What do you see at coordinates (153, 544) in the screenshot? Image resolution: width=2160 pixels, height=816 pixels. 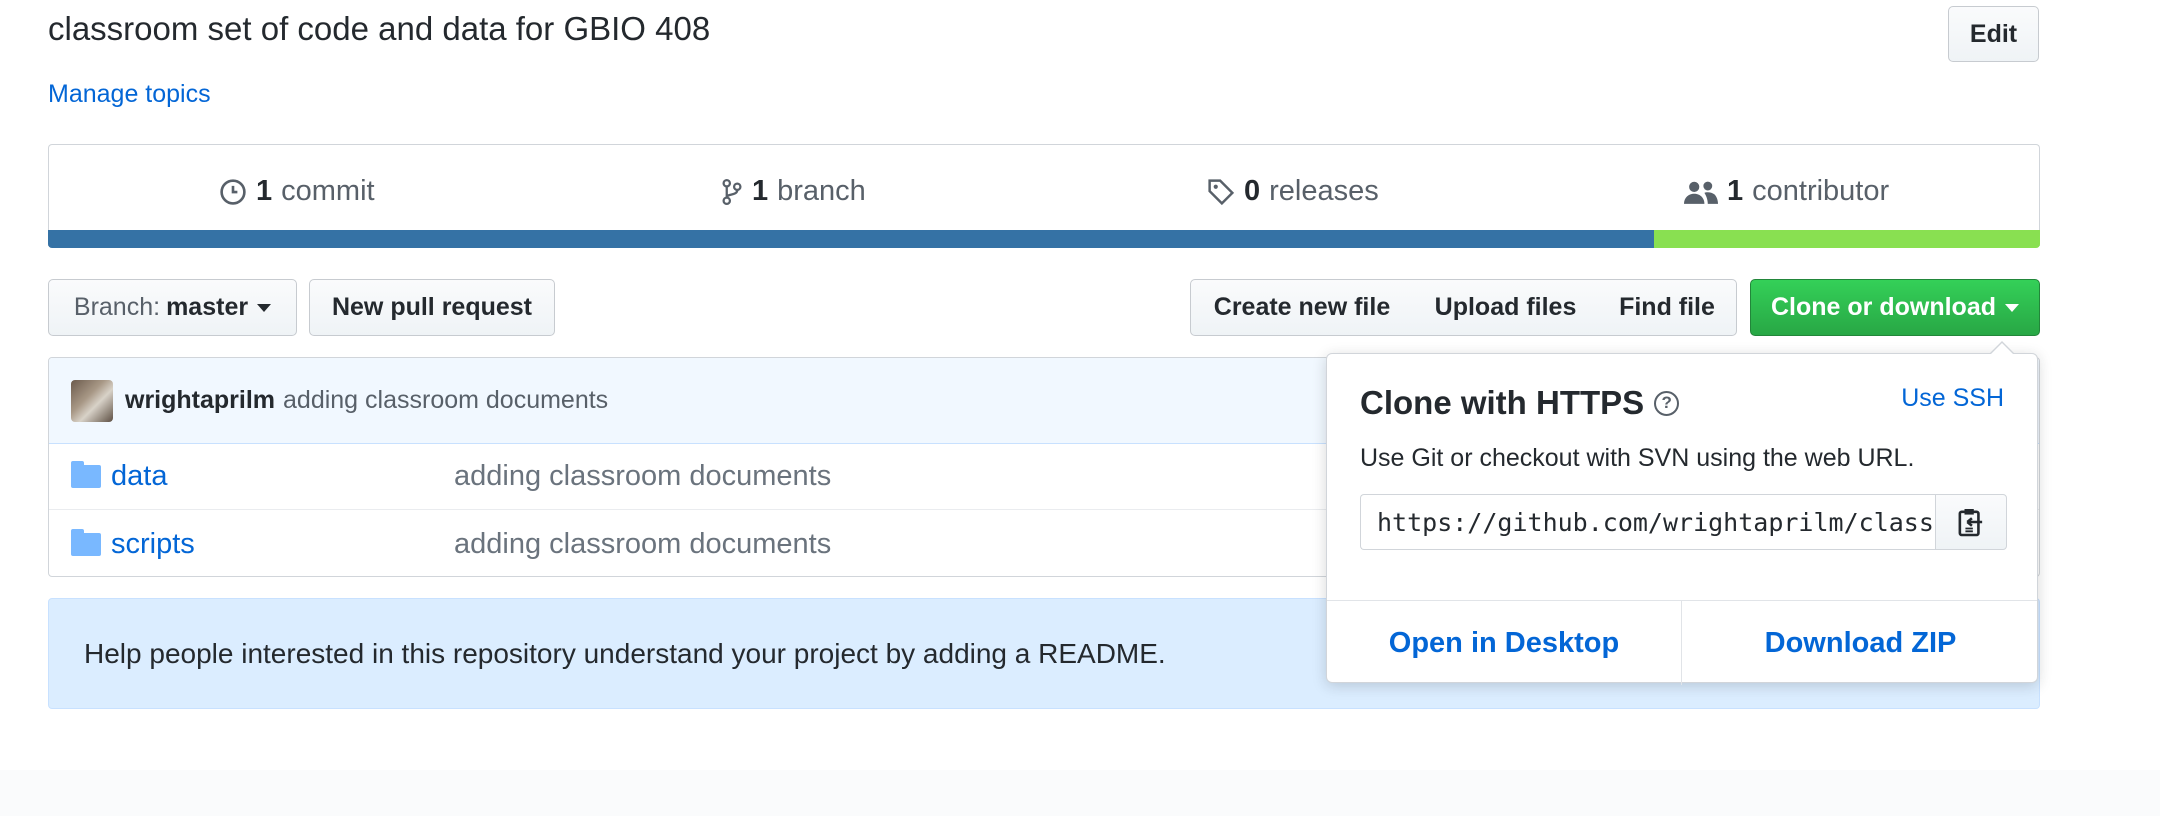 I see `file-name-link: scripts` at bounding box center [153, 544].